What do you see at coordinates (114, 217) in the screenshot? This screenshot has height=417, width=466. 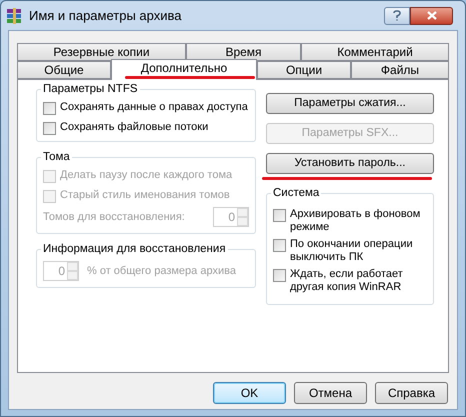 I see `field-label: Томов для восстановления:` at bounding box center [114, 217].